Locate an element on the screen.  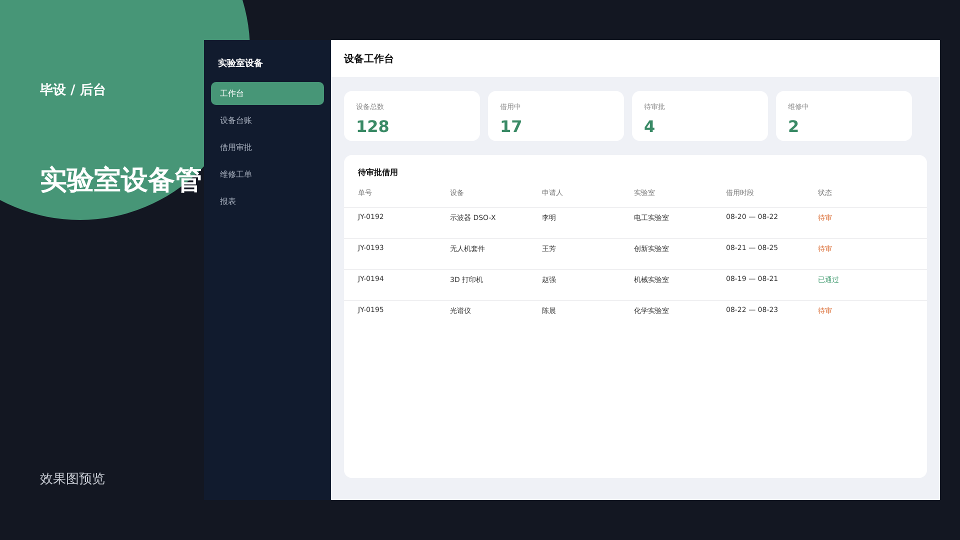
cover-title: 实验室设备管 is located at coordinates (121, 181).